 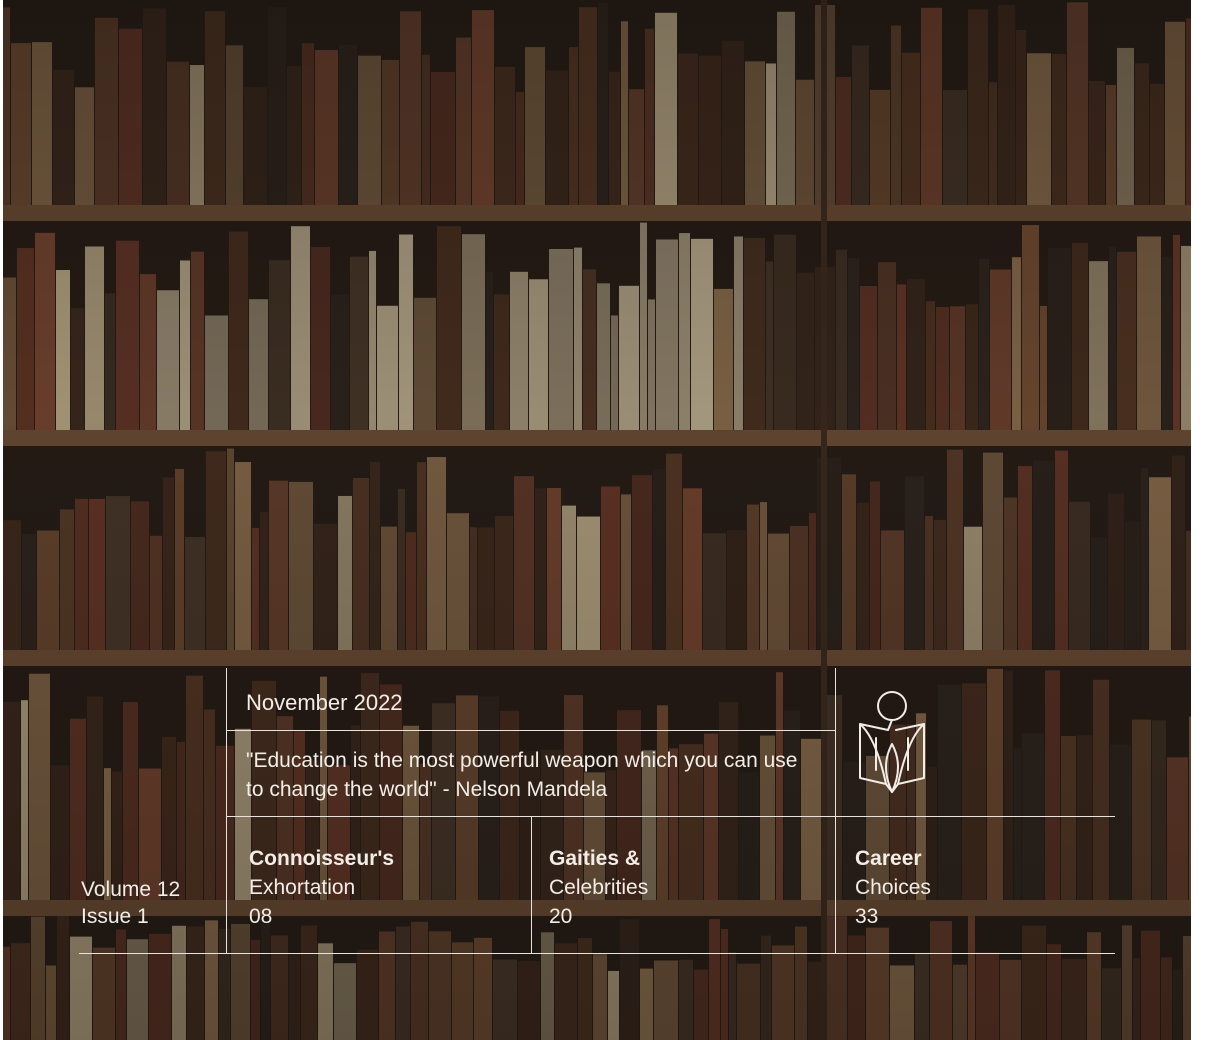 What do you see at coordinates (595, 858) in the screenshot?
I see `section-title: Gaities &` at bounding box center [595, 858].